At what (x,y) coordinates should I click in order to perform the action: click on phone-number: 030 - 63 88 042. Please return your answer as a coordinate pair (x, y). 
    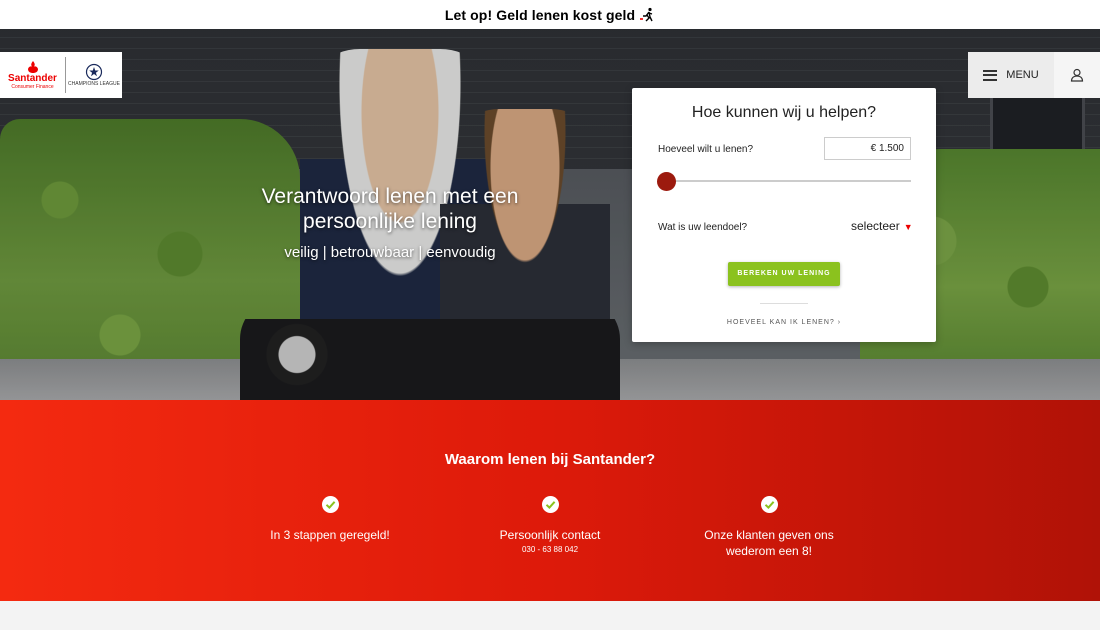
    Looking at the image, I should click on (550, 549).